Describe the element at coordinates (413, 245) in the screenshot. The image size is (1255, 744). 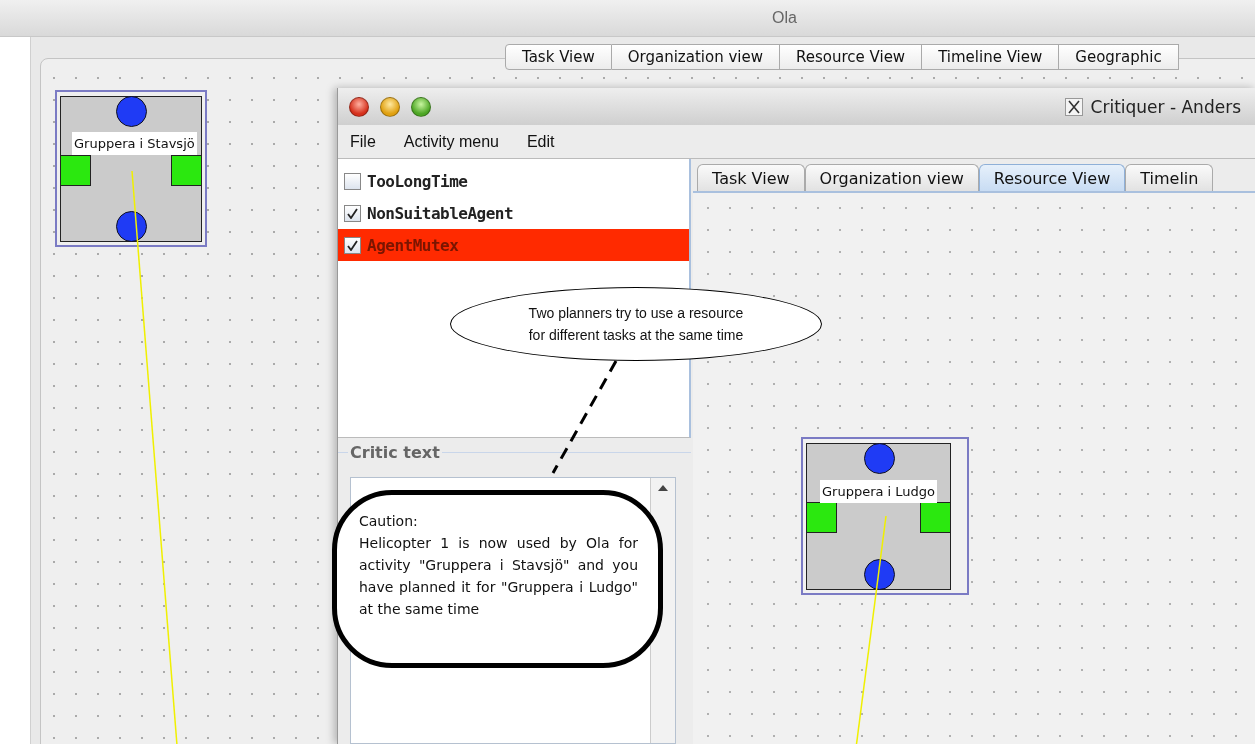
I see `critic-label: AgentMutex` at that location.